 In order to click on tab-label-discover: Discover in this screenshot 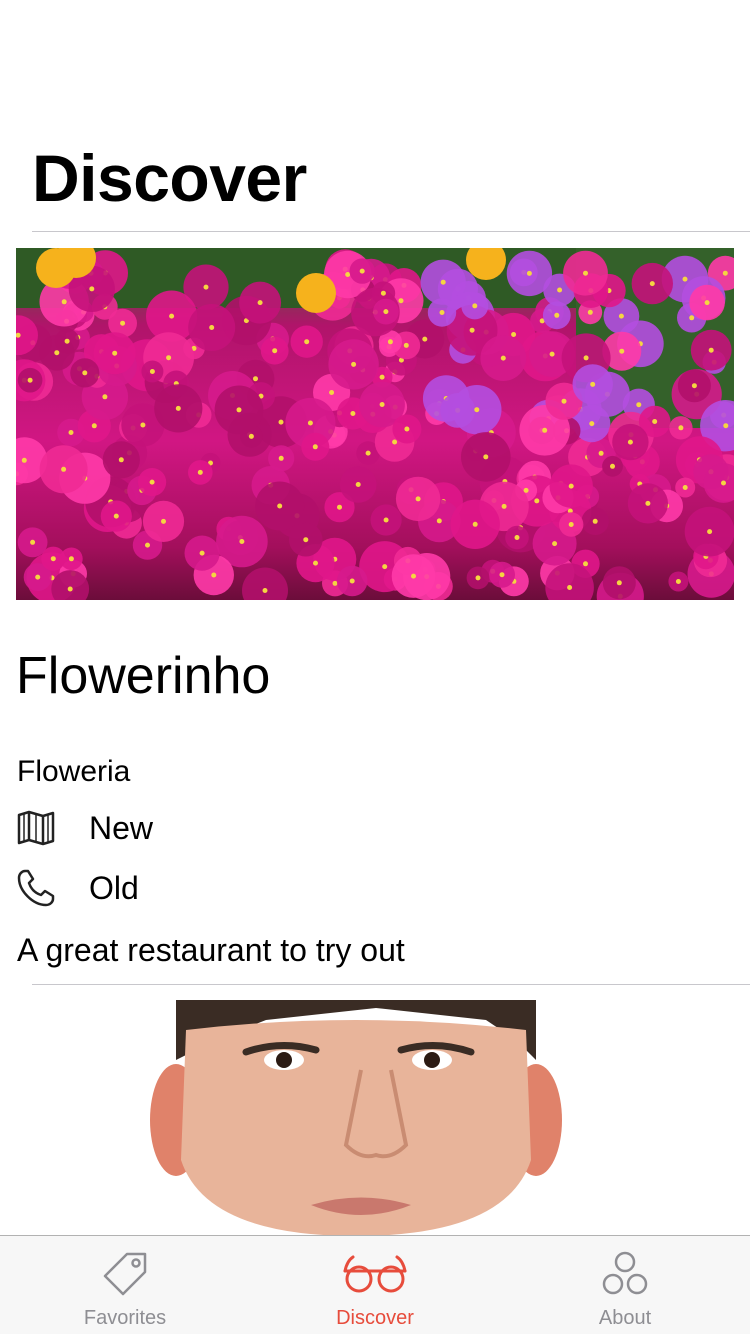, I will do `click(375, 1318)`.